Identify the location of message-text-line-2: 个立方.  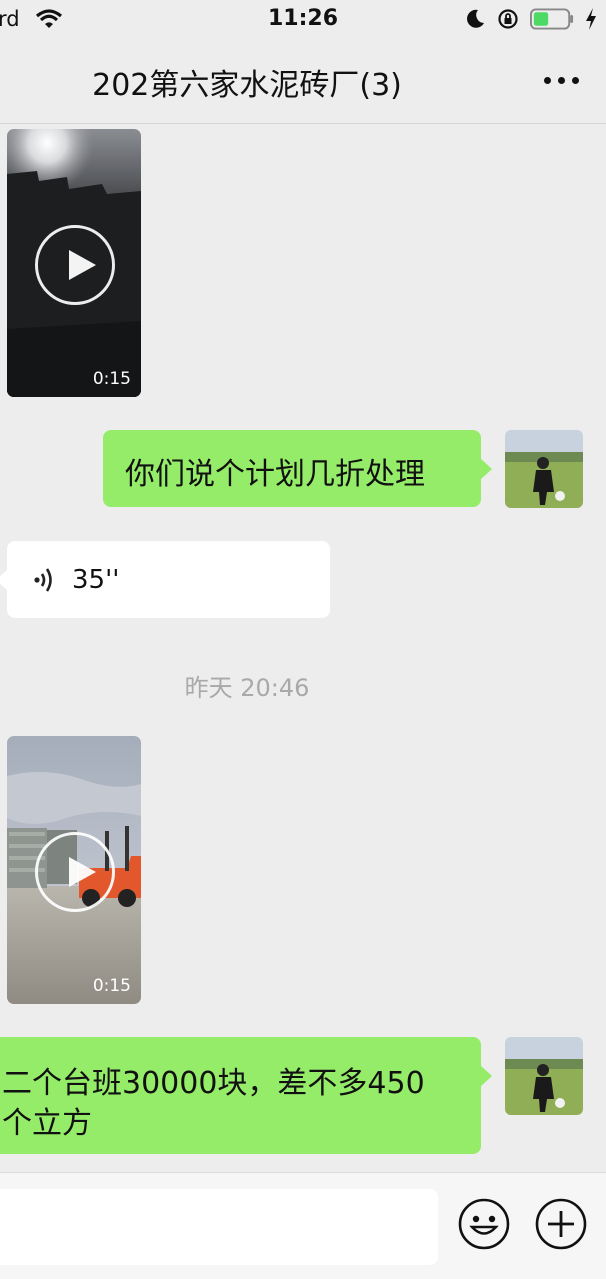
(47, 1123).